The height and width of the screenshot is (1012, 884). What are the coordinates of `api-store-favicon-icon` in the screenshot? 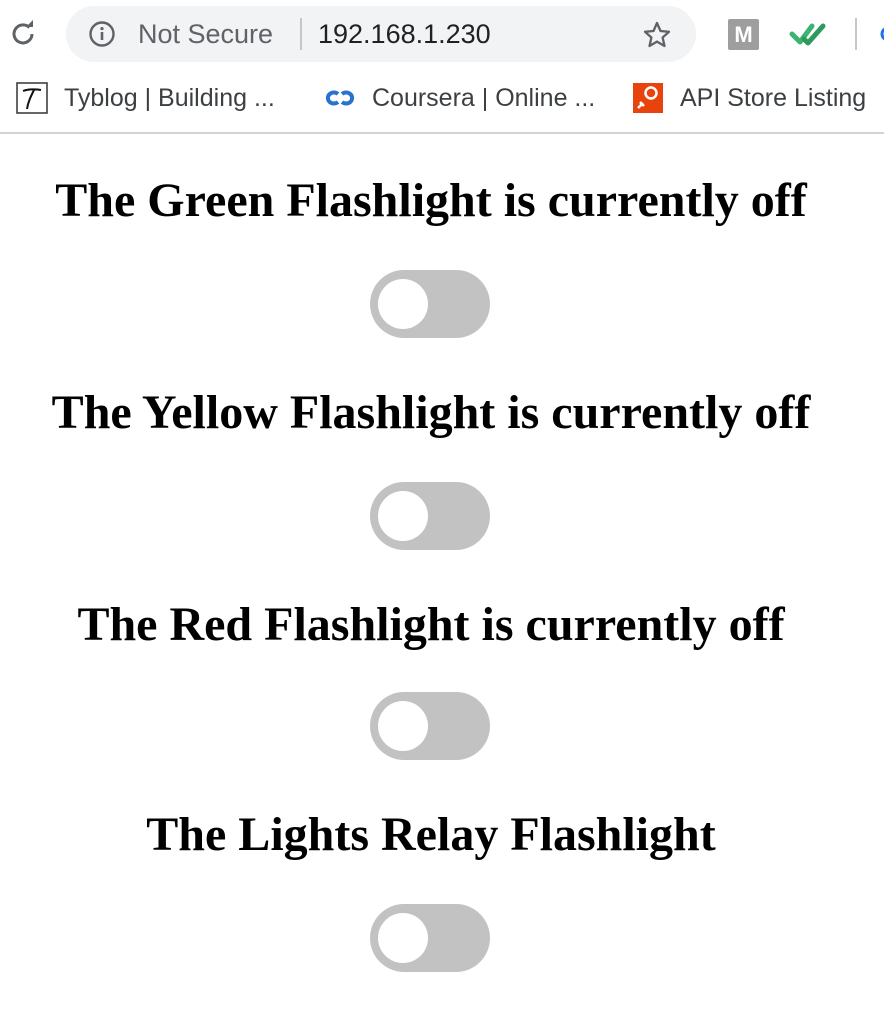 It's located at (648, 98).